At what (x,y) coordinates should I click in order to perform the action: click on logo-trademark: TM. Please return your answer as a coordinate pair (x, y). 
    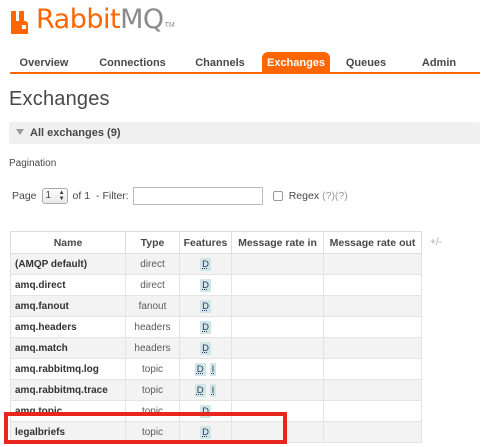
    Looking at the image, I should click on (169, 25).